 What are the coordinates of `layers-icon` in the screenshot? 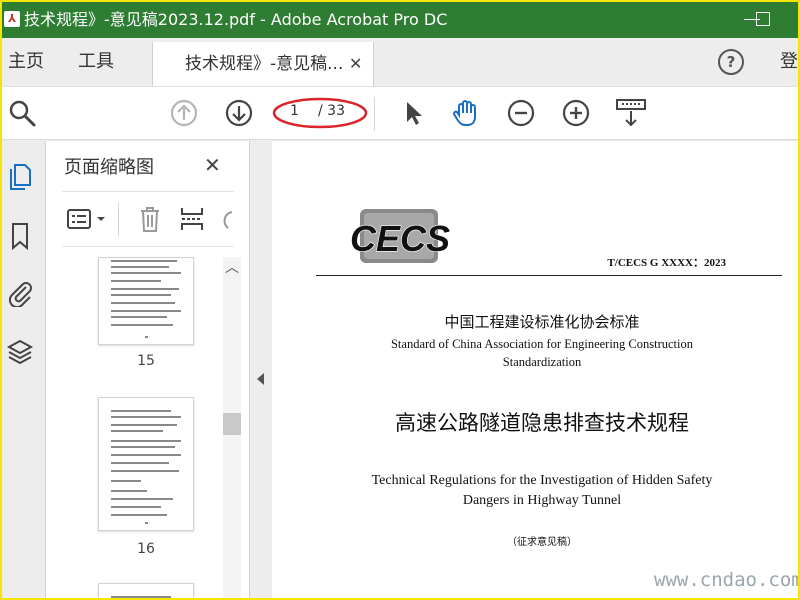 It's located at (20, 352).